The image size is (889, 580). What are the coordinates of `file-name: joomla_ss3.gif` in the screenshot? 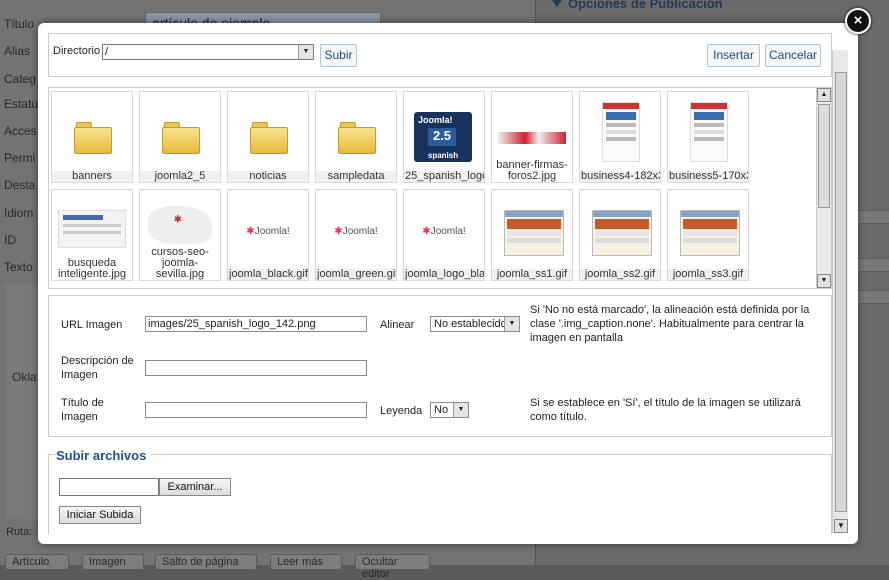 It's located at (708, 274).